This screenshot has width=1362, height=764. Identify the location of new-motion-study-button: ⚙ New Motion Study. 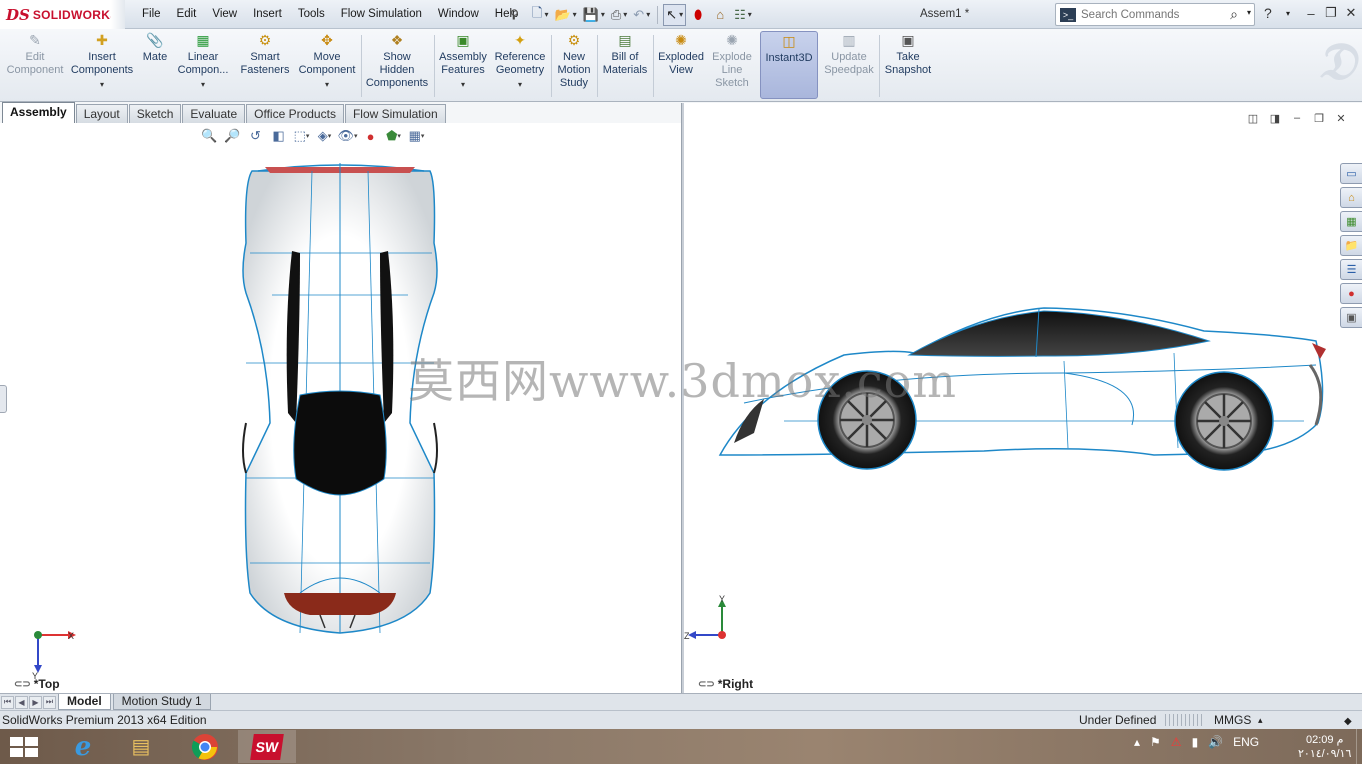
(574, 65).